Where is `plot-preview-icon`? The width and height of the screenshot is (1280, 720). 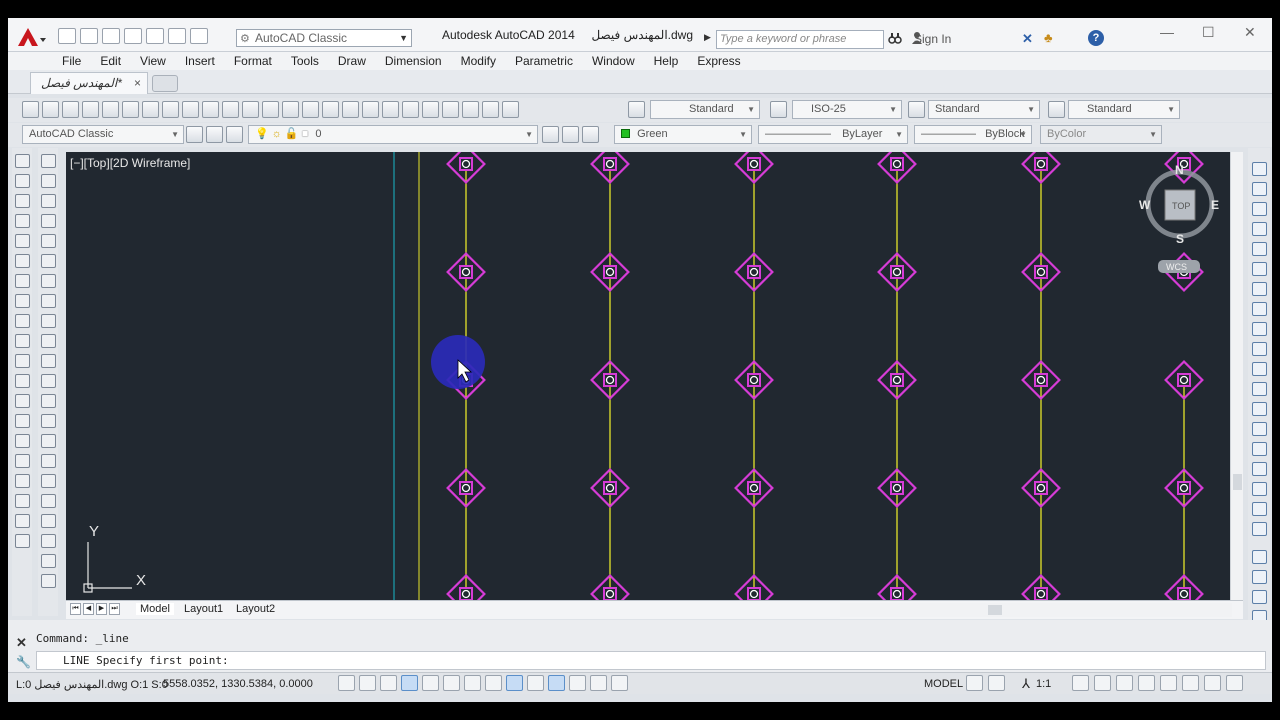
plot-preview-icon is located at coordinates (110, 109).